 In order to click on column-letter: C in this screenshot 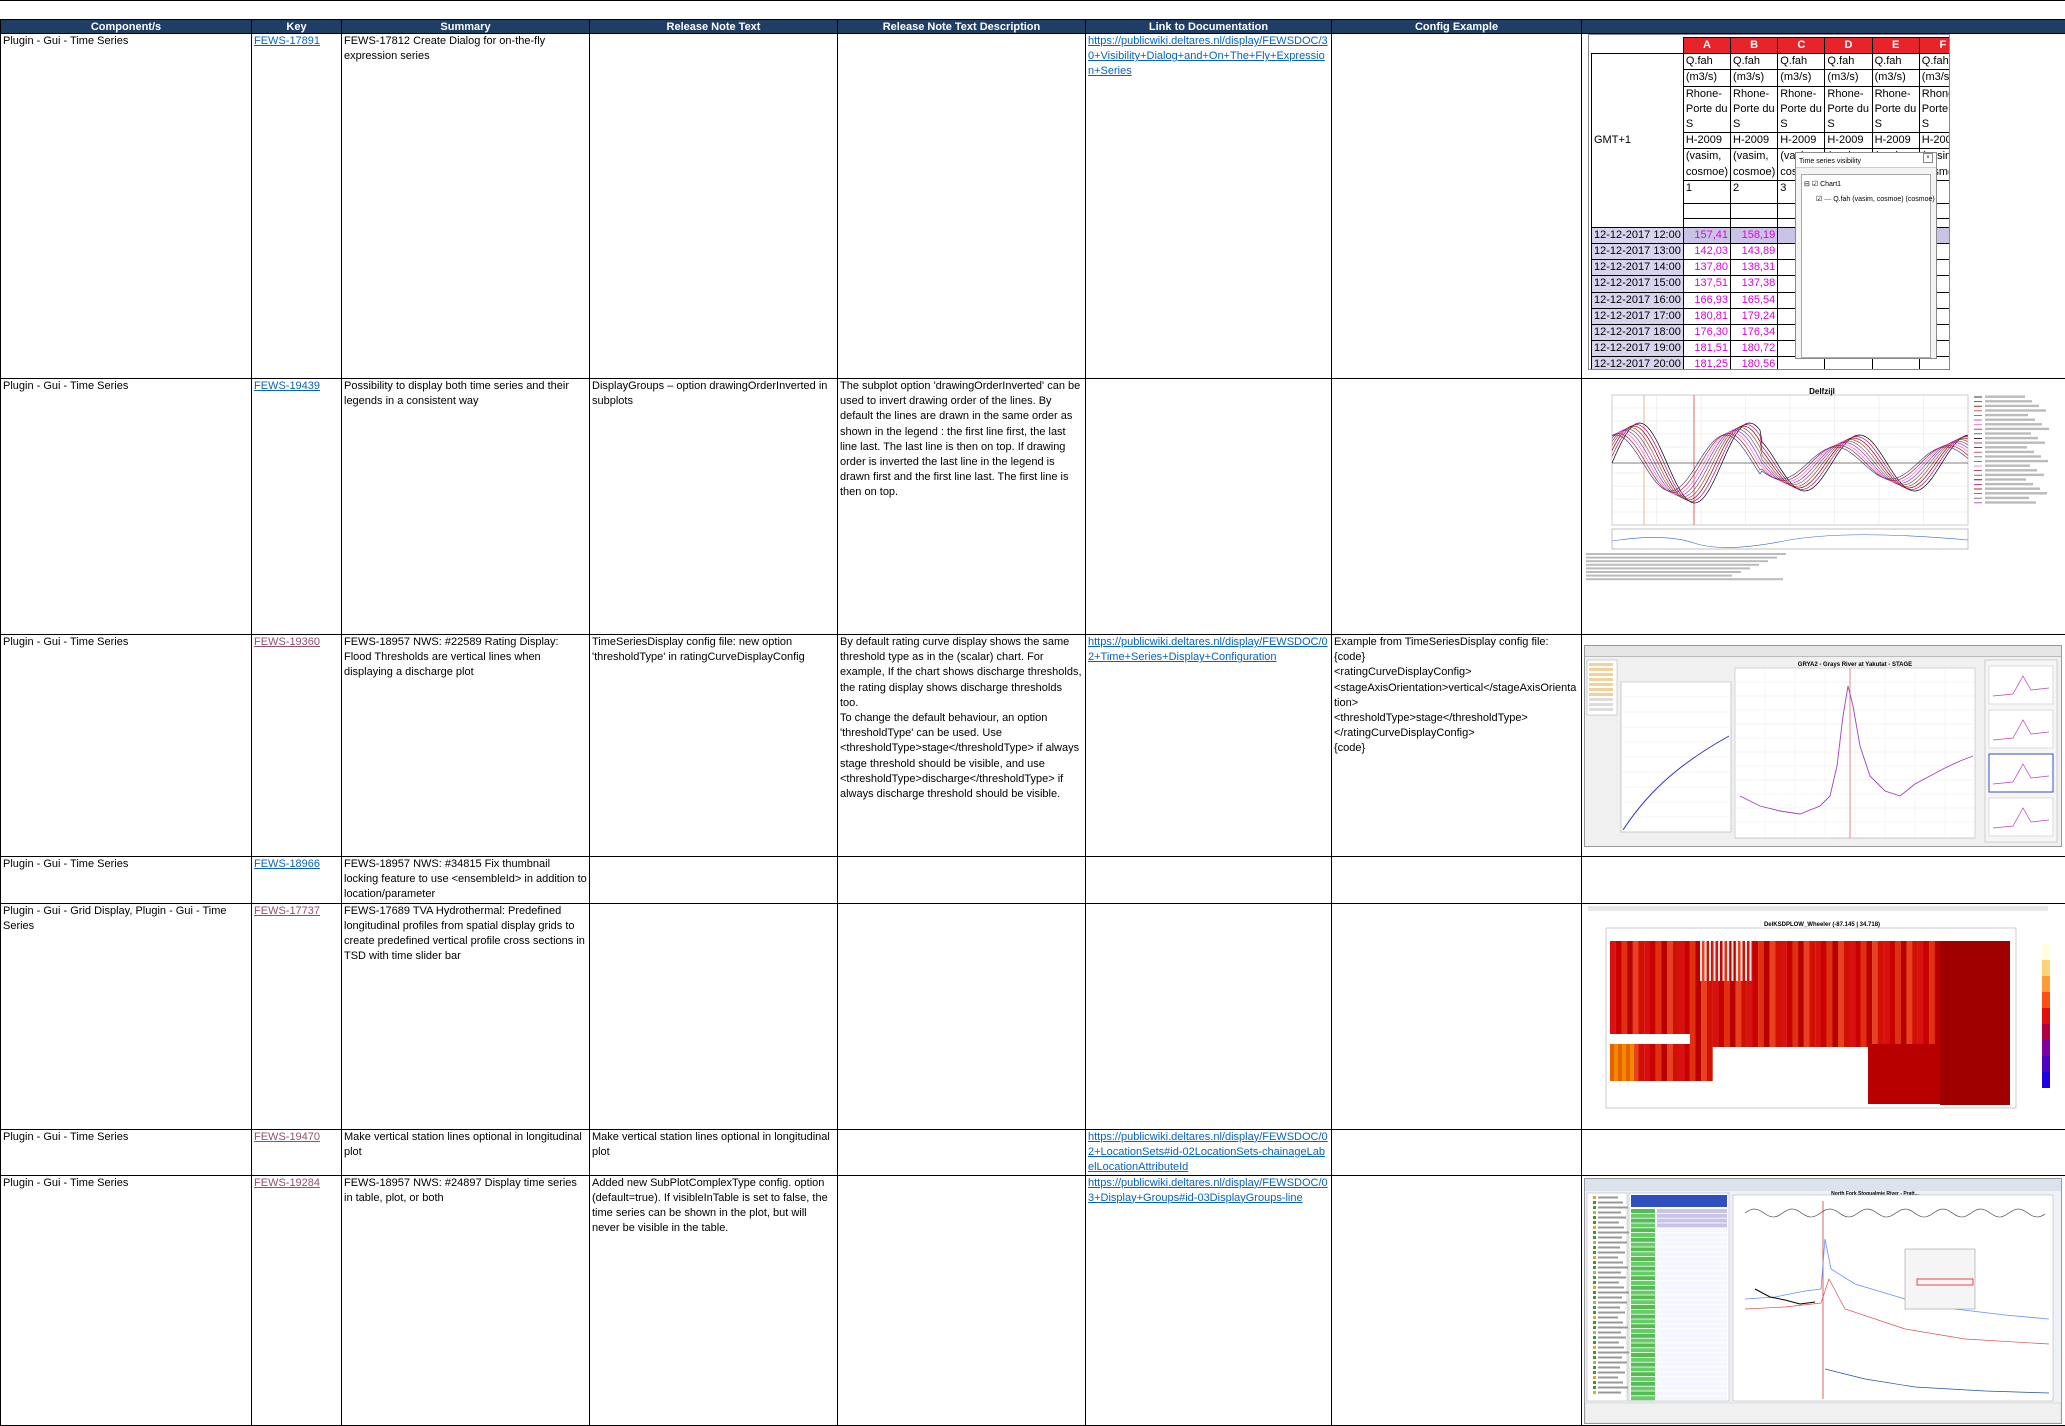, I will do `click(1801, 46)`.